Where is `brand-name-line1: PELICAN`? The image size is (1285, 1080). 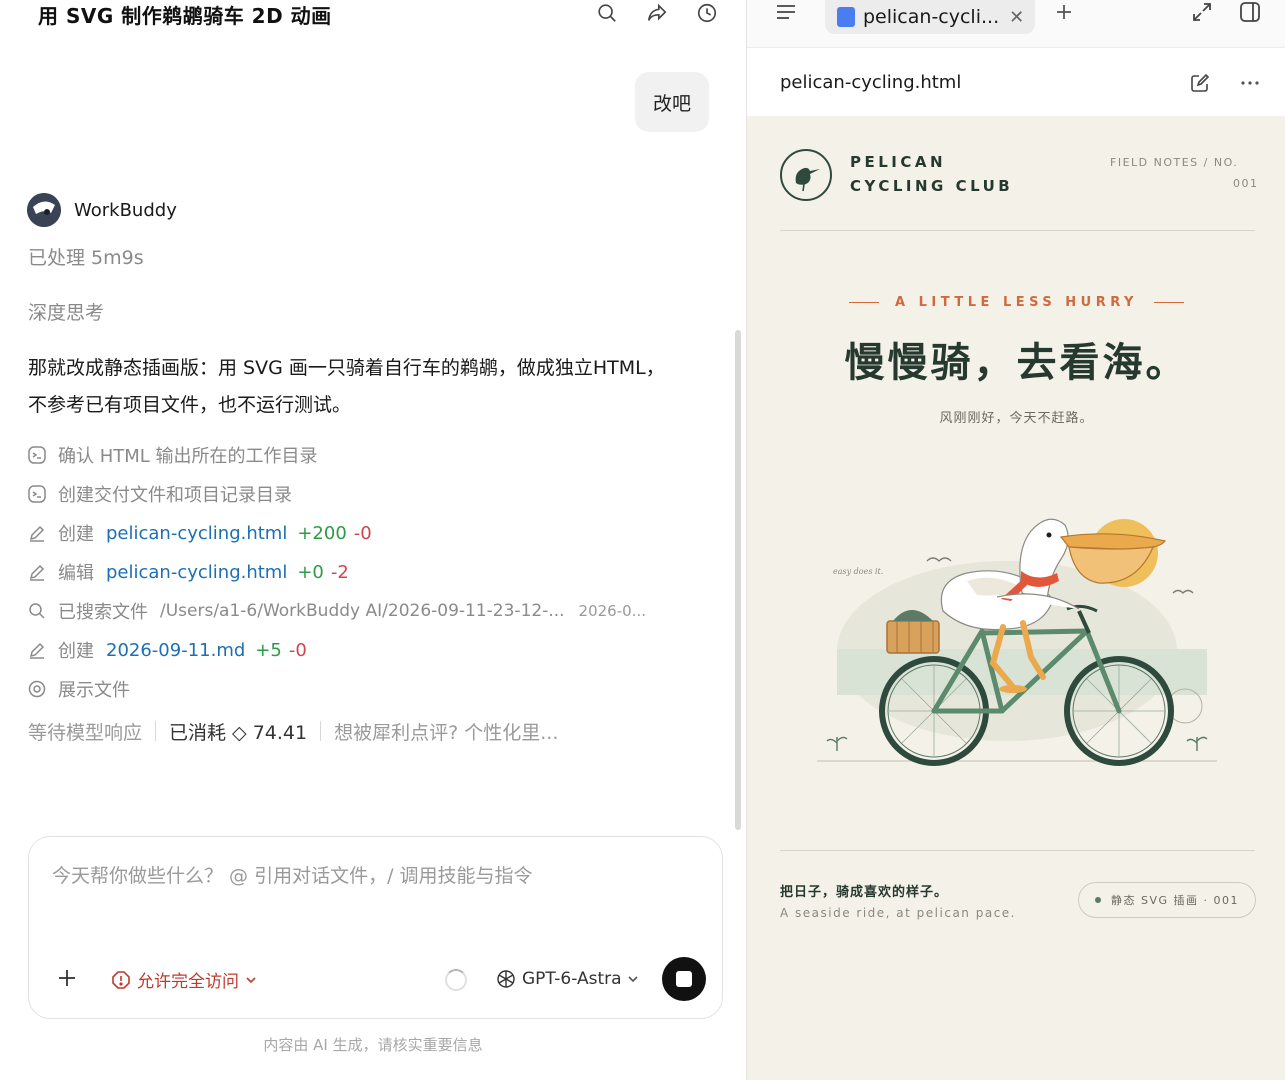
brand-name-line1: PELICAN is located at coordinates (898, 162).